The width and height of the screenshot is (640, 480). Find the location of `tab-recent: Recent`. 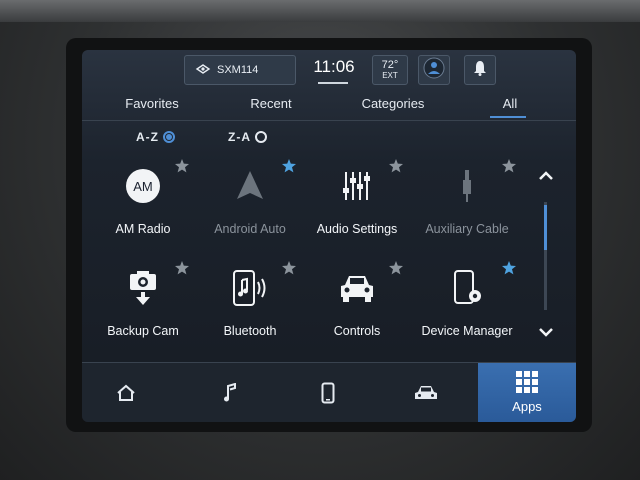

tab-recent: Recent is located at coordinates (271, 103).